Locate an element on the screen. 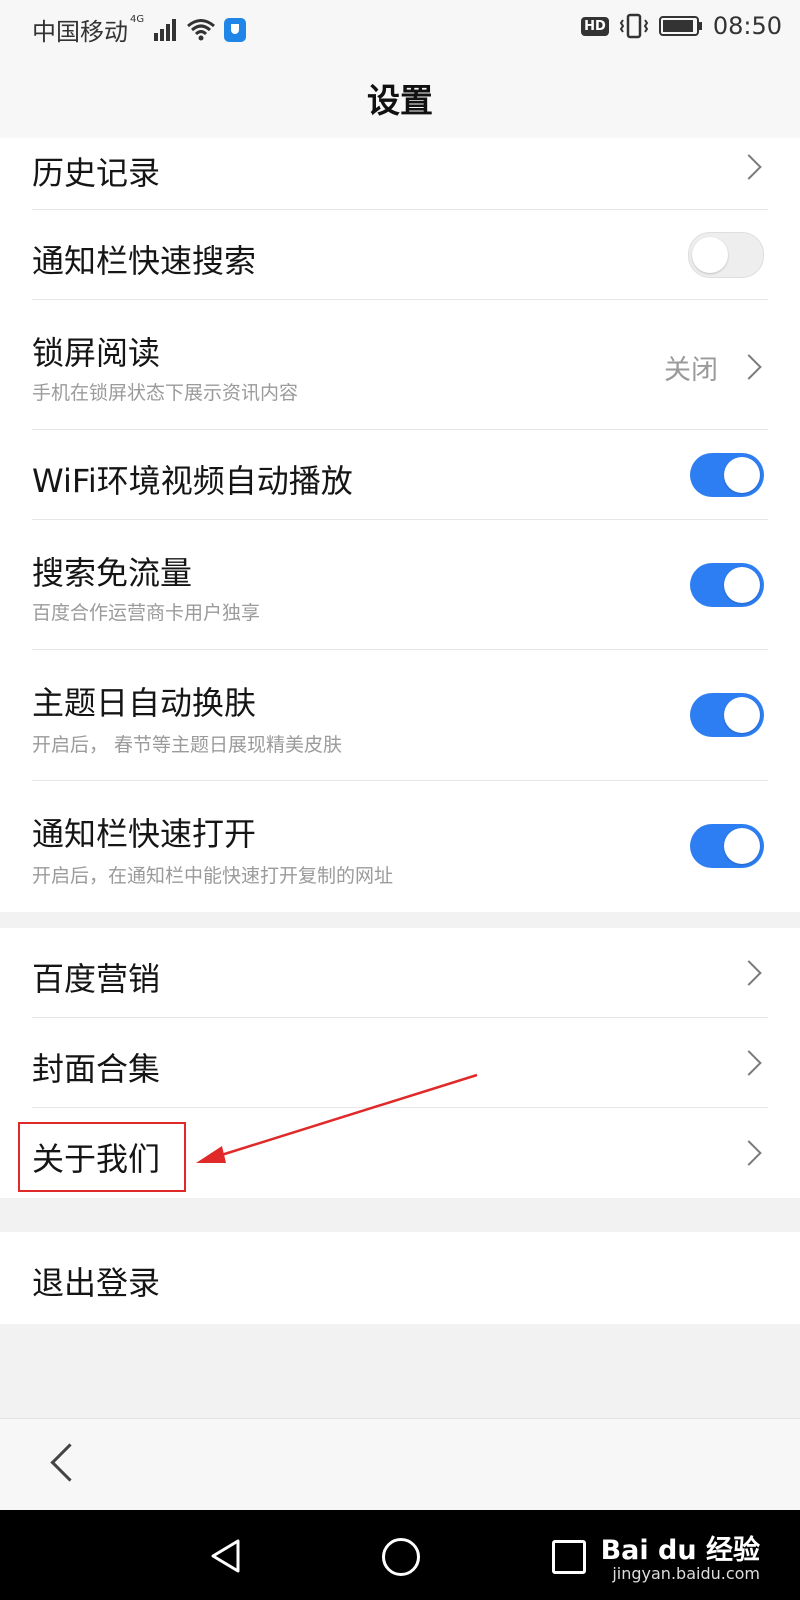 Image resolution: width=800 pixels, height=1600 pixels. logout-button: 退出登录 is located at coordinates (400, 1278).